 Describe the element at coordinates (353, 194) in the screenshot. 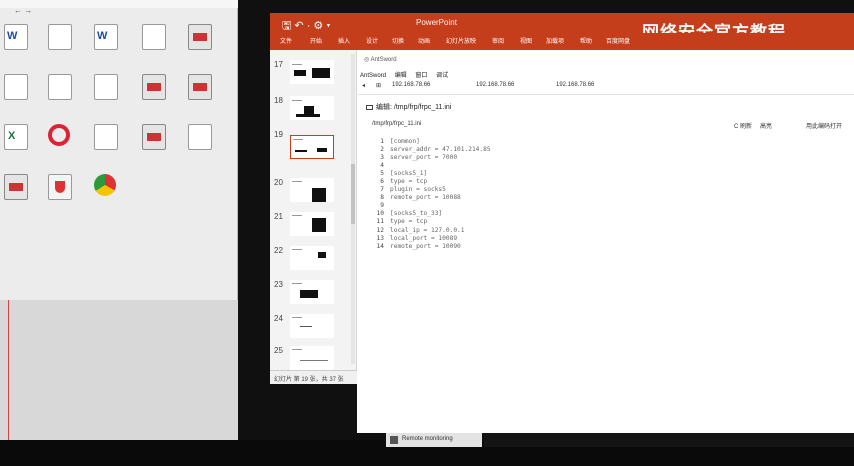

I see `scrollbar-thumb` at that location.